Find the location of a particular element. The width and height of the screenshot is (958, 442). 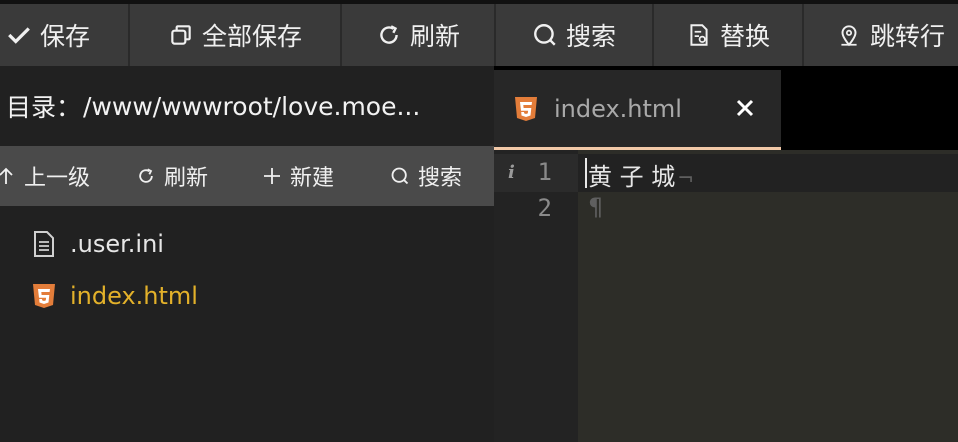

tab-bar: index.html is located at coordinates (726, 108).